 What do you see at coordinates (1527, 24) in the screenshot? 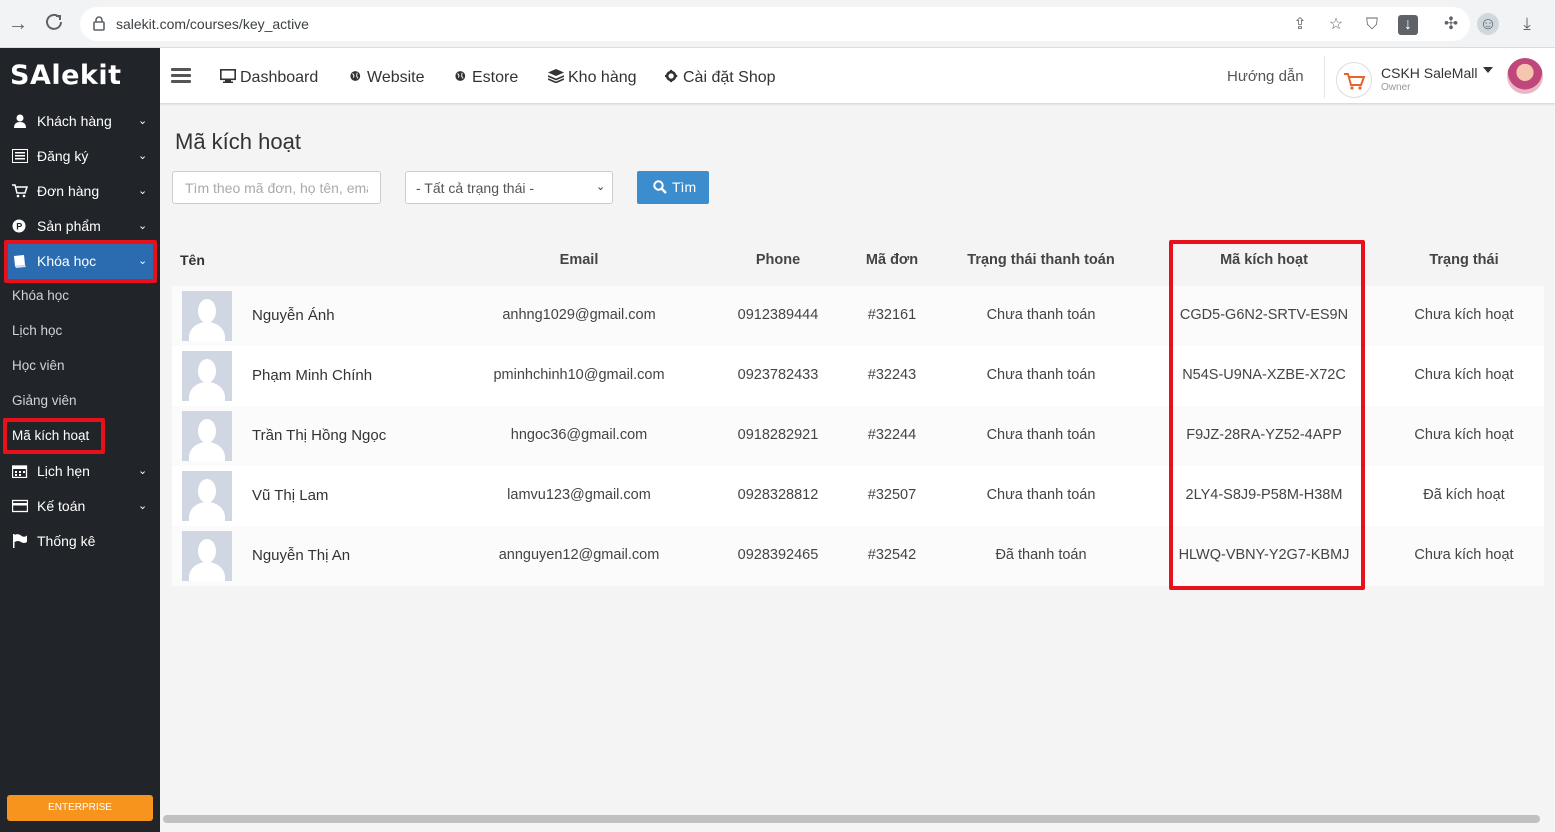
I see `download-icon: ⤓` at bounding box center [1527, 24].